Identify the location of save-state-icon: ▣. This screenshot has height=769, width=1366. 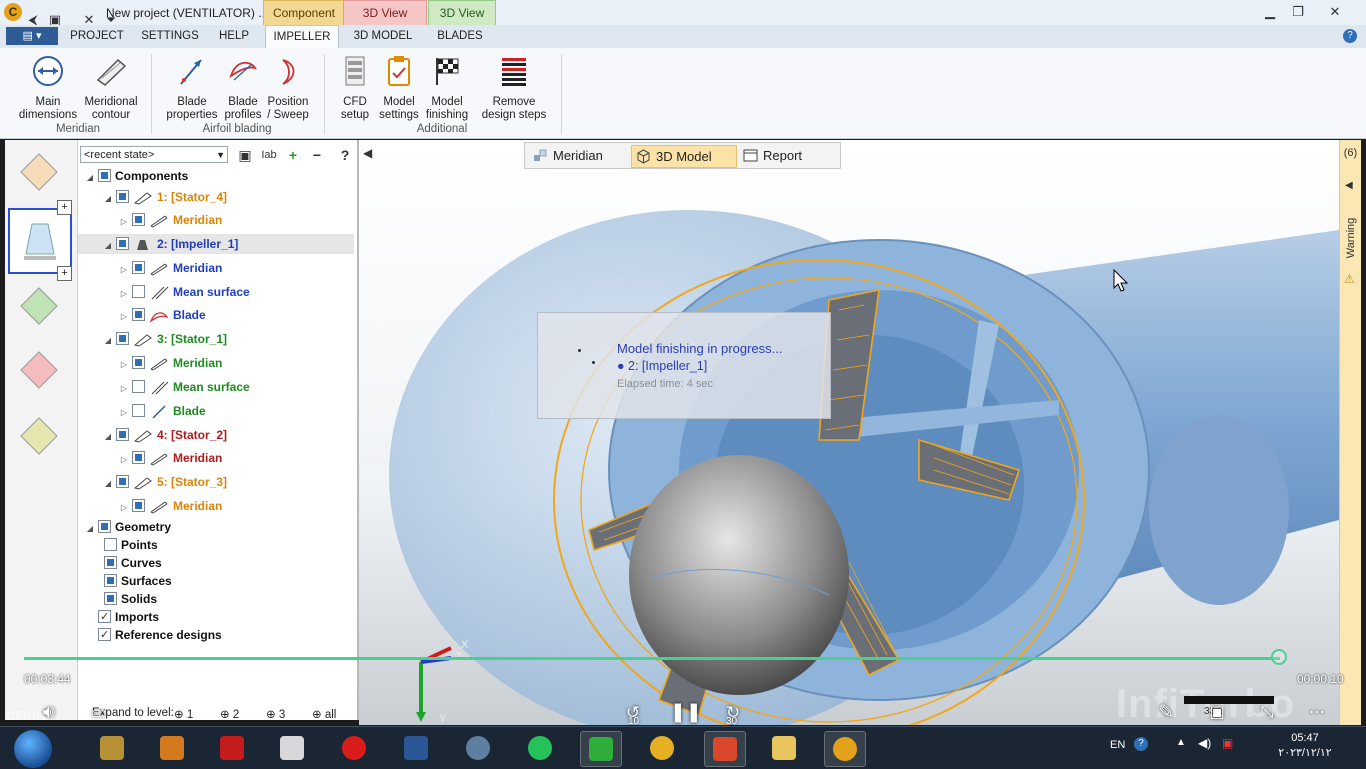
(245, 155).